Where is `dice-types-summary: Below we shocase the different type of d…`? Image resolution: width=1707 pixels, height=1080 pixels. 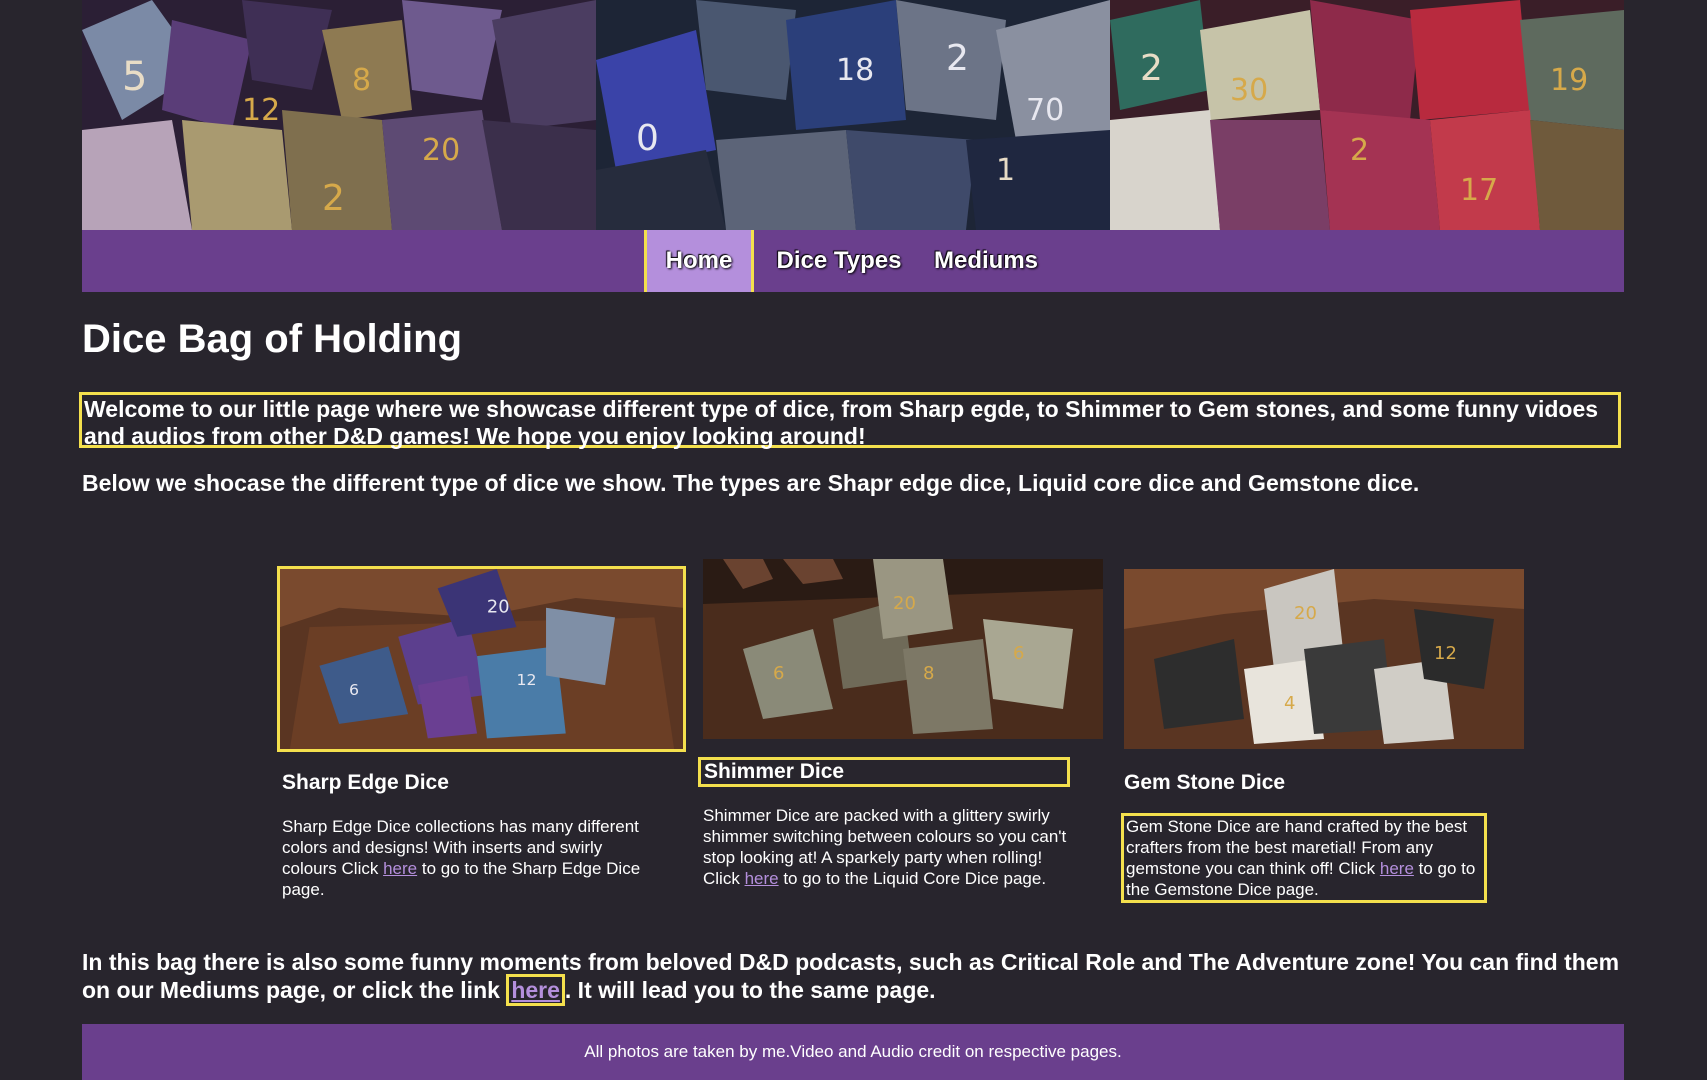
dice-types-summary: Below we shocase the different type of d… is located at coordinates (751, 483).